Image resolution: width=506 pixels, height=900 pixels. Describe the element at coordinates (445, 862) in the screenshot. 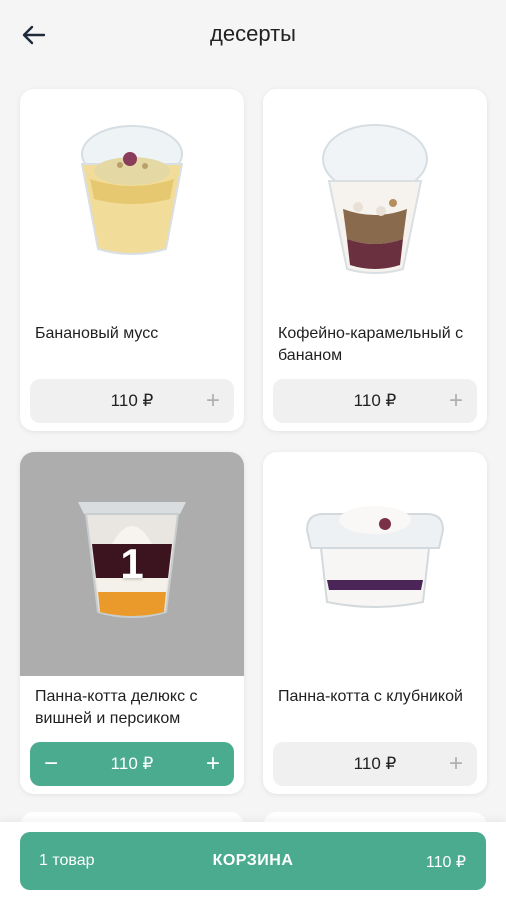

I see `cart-total: 110 ₽` at that location.